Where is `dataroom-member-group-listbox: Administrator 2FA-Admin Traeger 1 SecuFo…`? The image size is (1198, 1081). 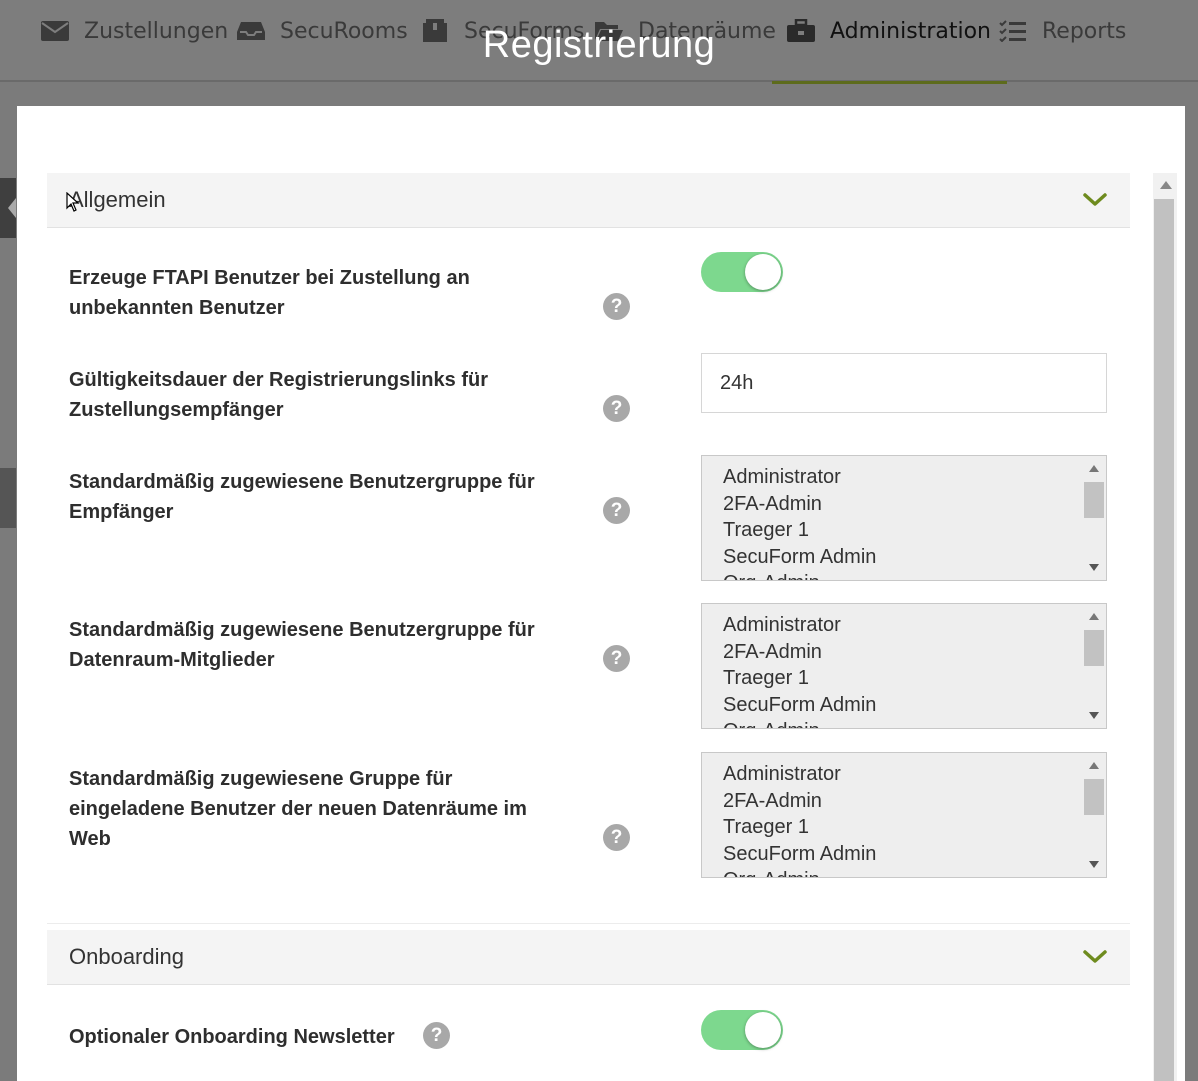 dataroom-member-group-listbox: Administrator 2FA-Admin Traeger 1 SecuFo… is located at coordinates (904, 666).